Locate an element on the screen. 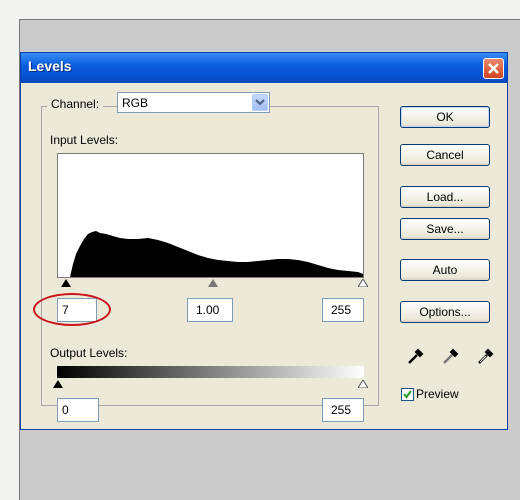 The image size is (520, 500). input-gamma-field: 1.00 is located at coordinates (210, 310).